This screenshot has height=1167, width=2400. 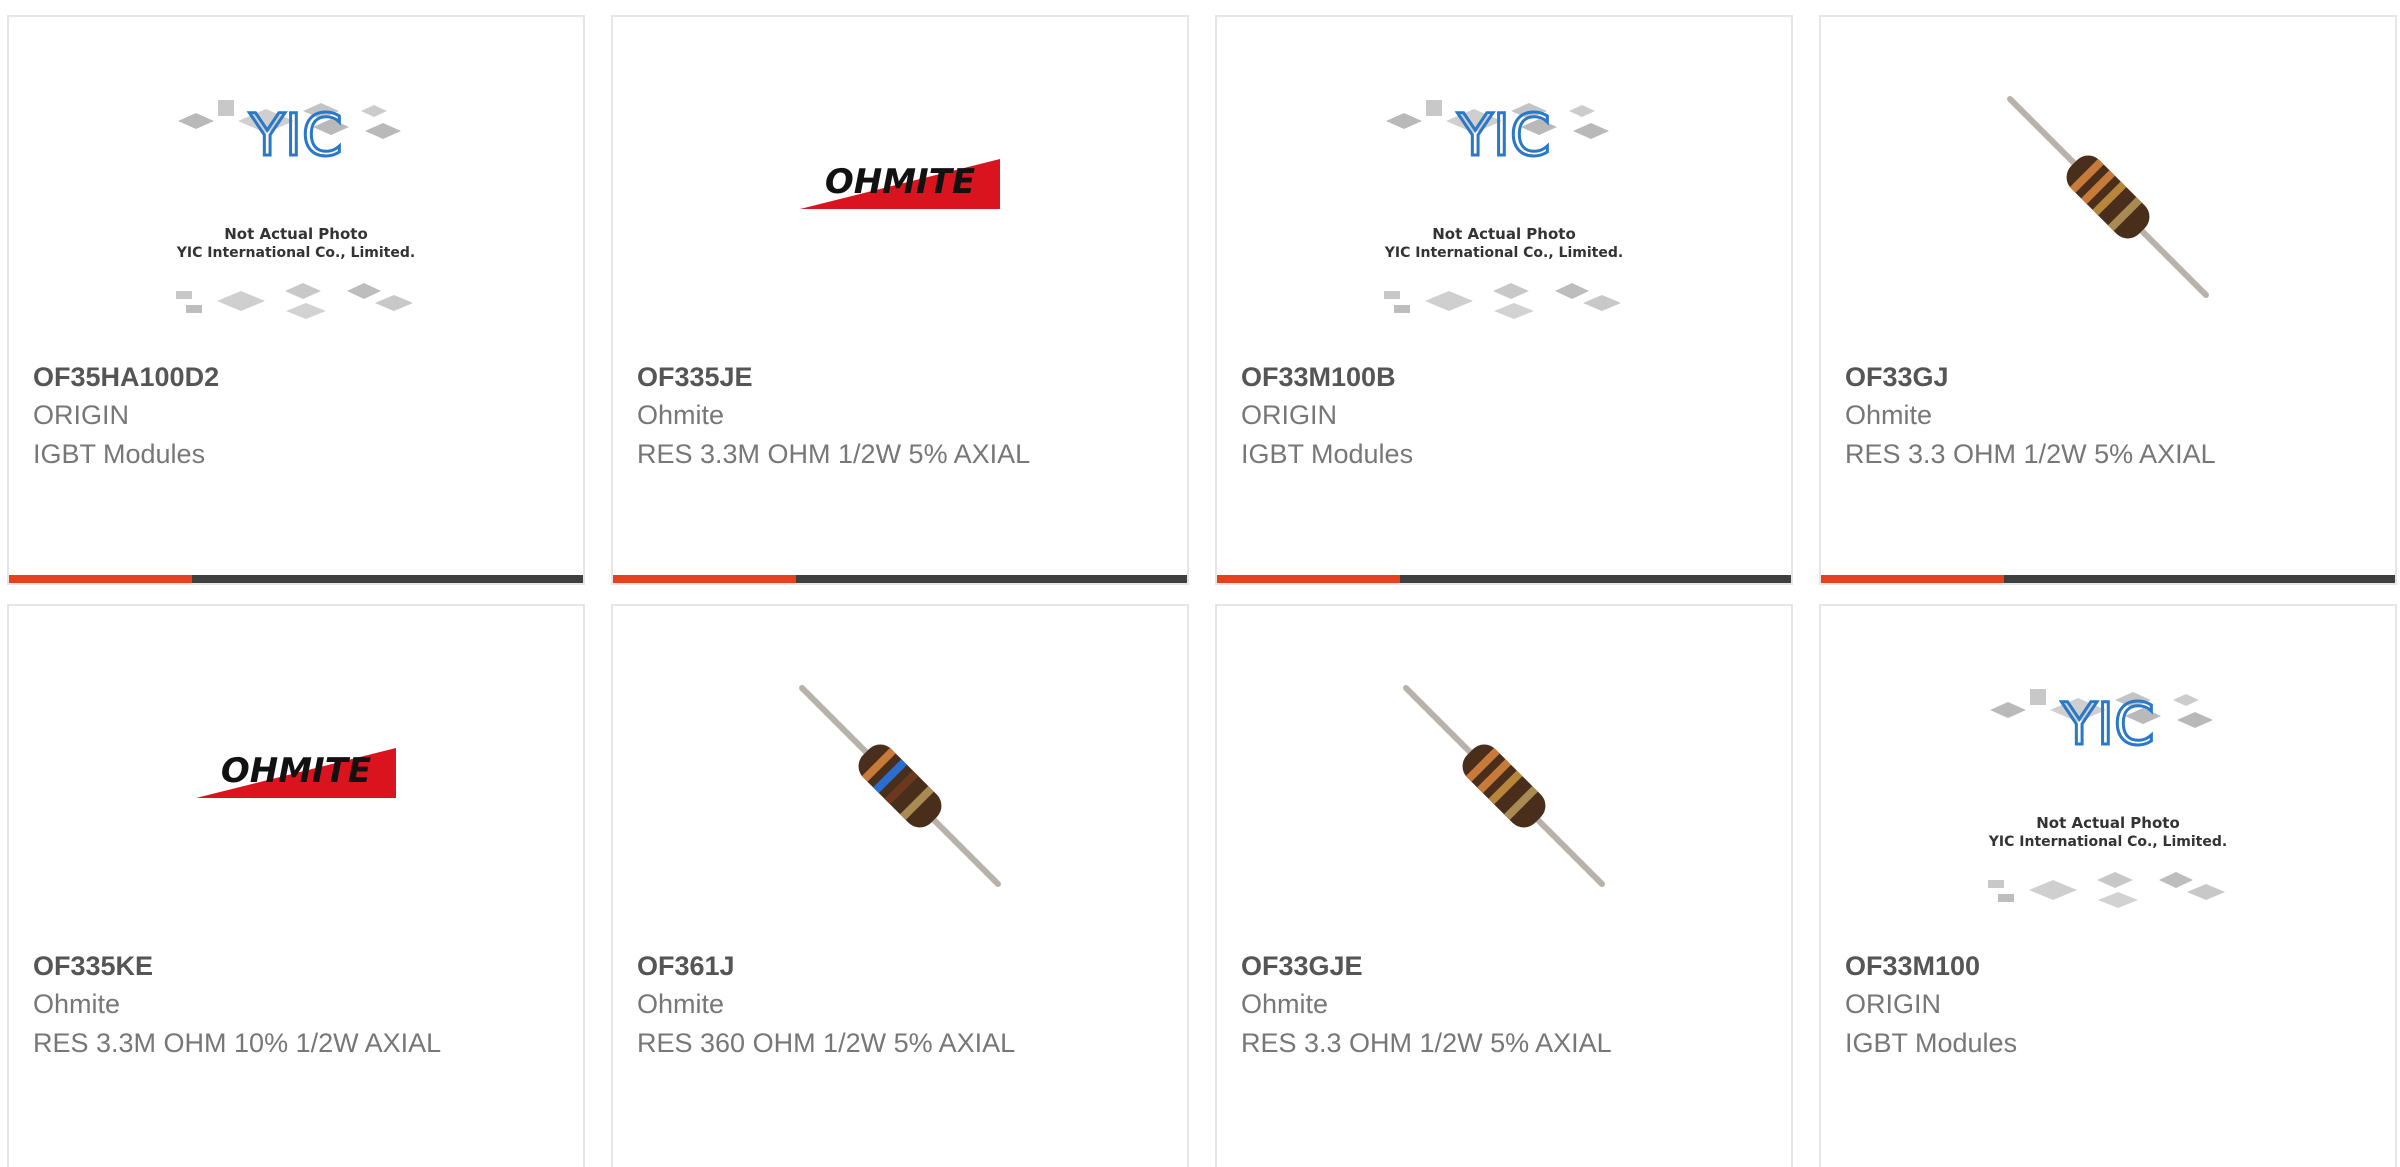 What do you see at coordinates (1912, 966) in the screenshot?
I see `part-number: OF33M100` at bounding box center [1912, 966].